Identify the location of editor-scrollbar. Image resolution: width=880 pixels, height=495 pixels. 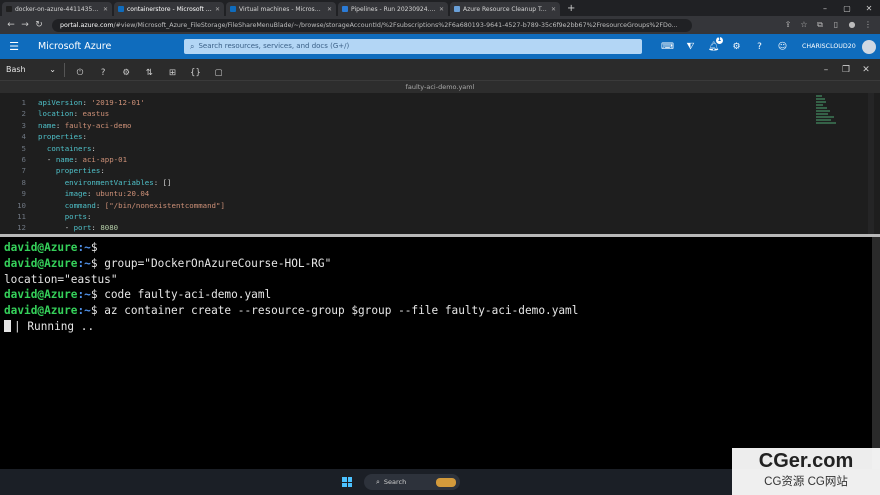
(871, 163).